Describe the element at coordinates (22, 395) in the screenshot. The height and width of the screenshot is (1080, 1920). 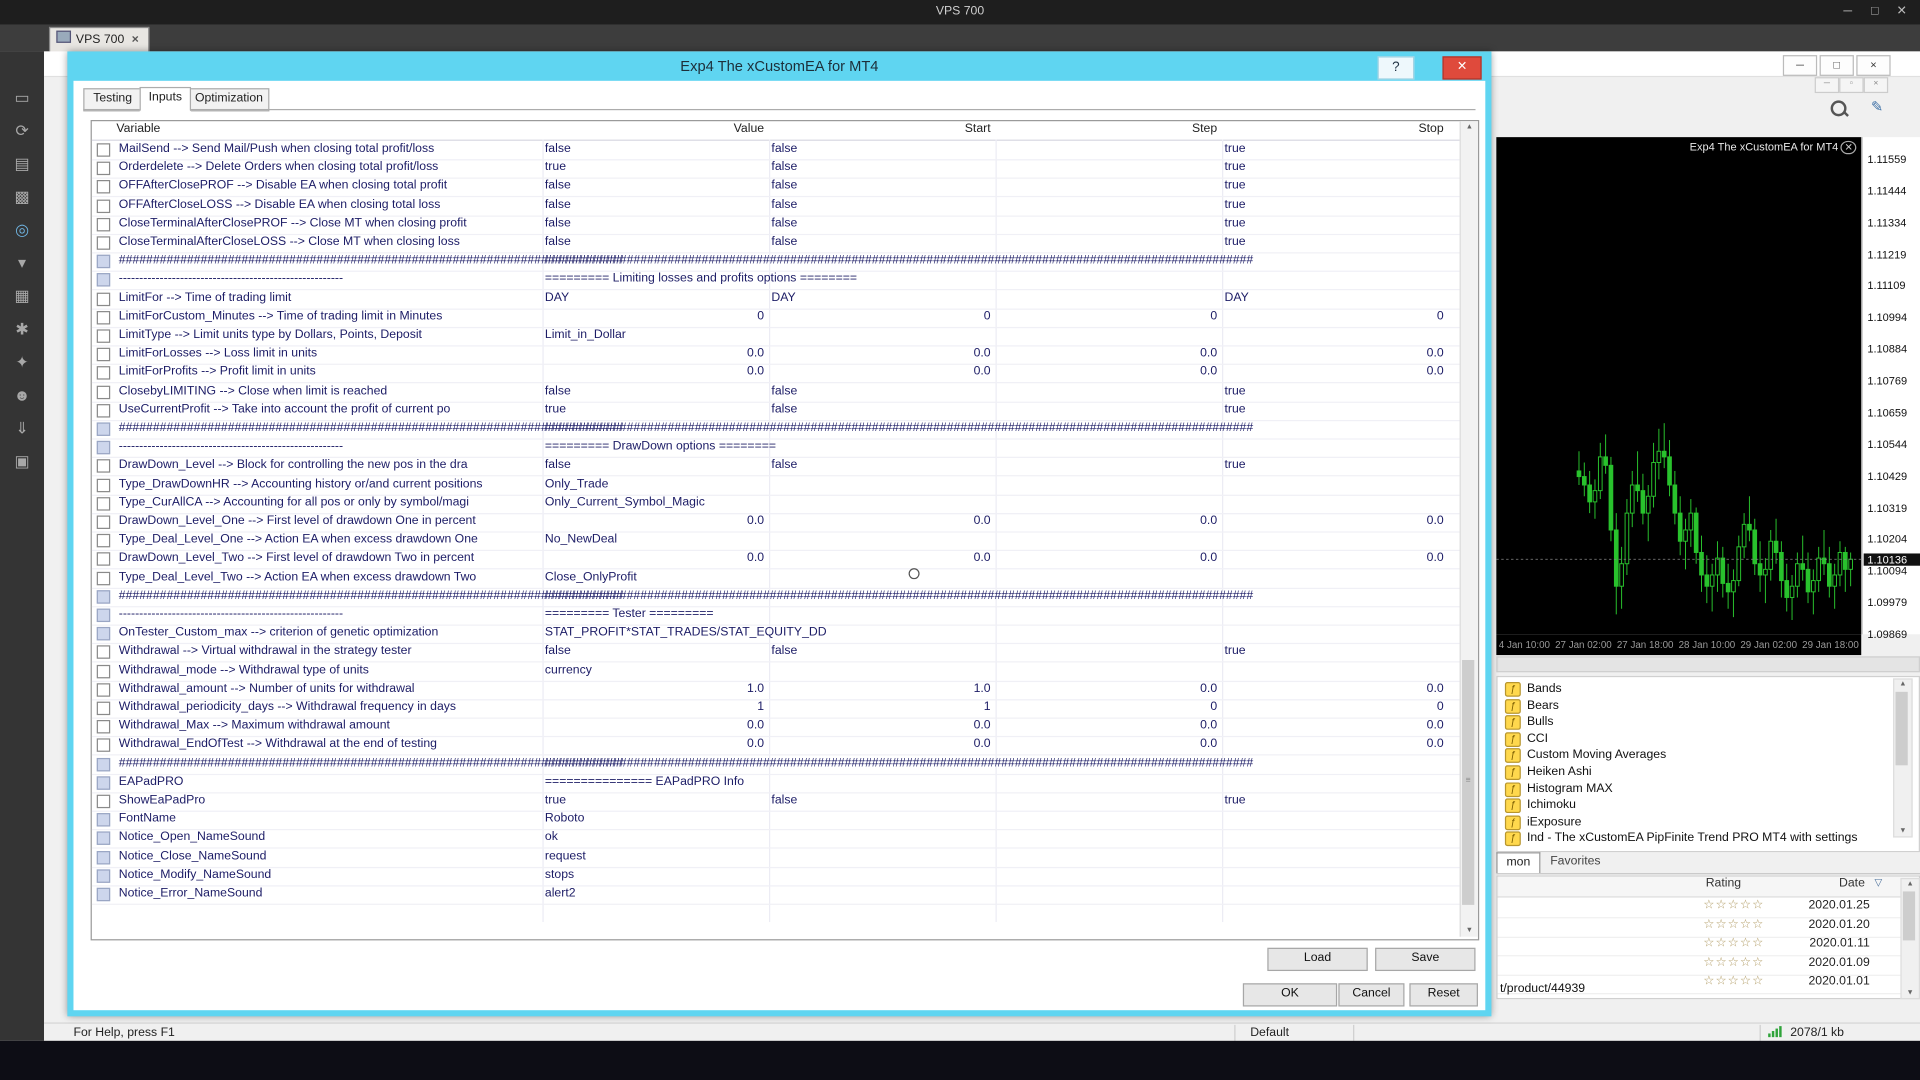
I see `user-icon: ☻` at that location.